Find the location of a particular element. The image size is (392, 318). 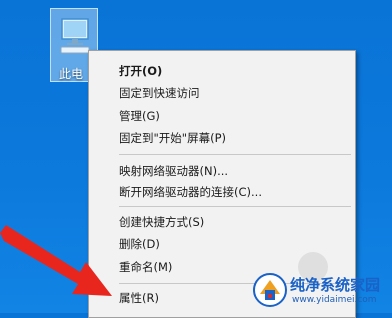

red-arrow-annotation is located at coordinates (56, 260).